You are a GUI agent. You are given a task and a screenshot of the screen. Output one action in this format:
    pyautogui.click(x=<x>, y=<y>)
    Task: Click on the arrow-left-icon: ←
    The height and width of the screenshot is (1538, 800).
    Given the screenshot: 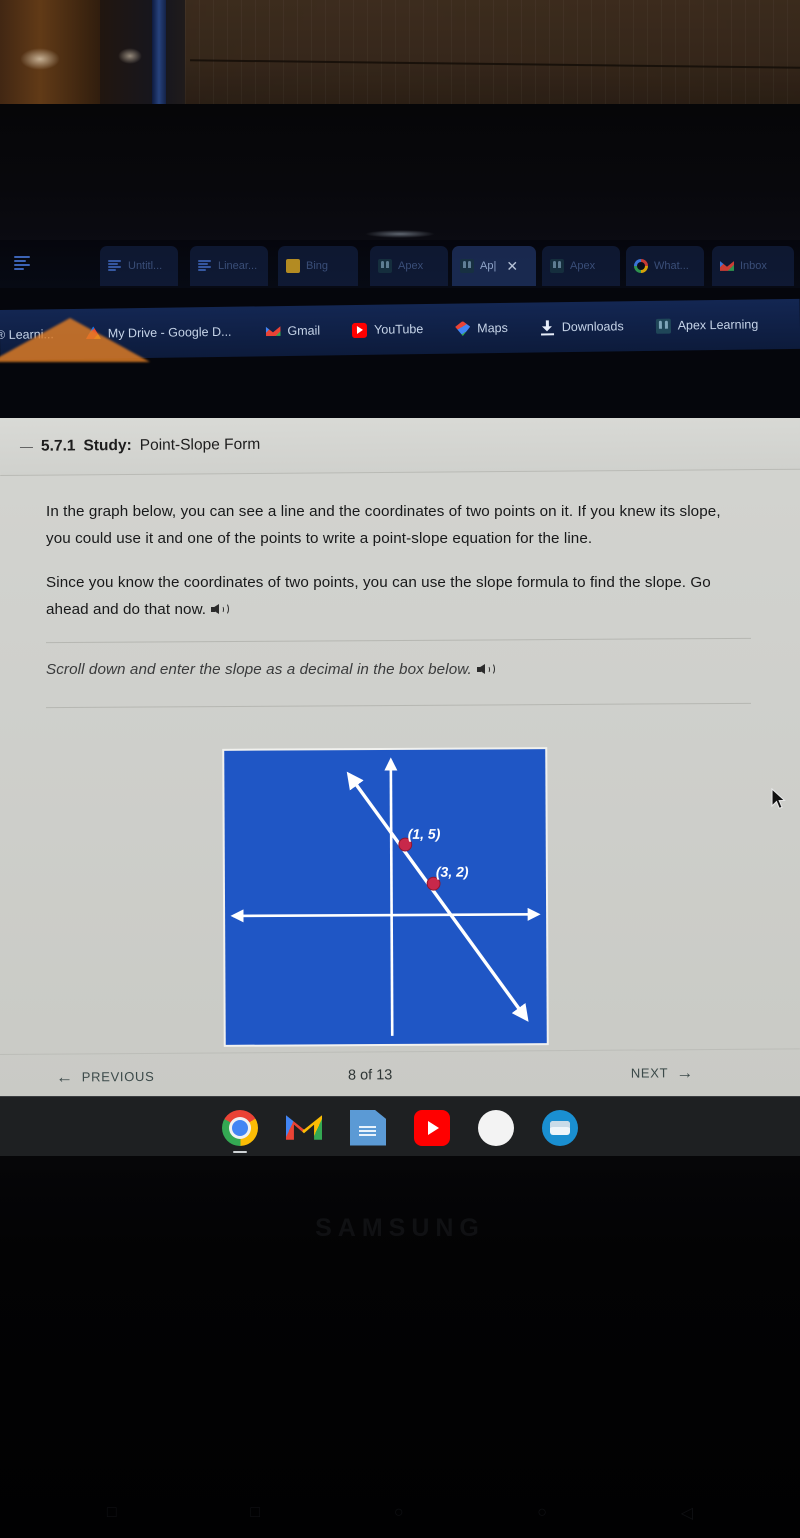 What is the action you would take?
    pyautogui.click(x=64, y=1077)
    